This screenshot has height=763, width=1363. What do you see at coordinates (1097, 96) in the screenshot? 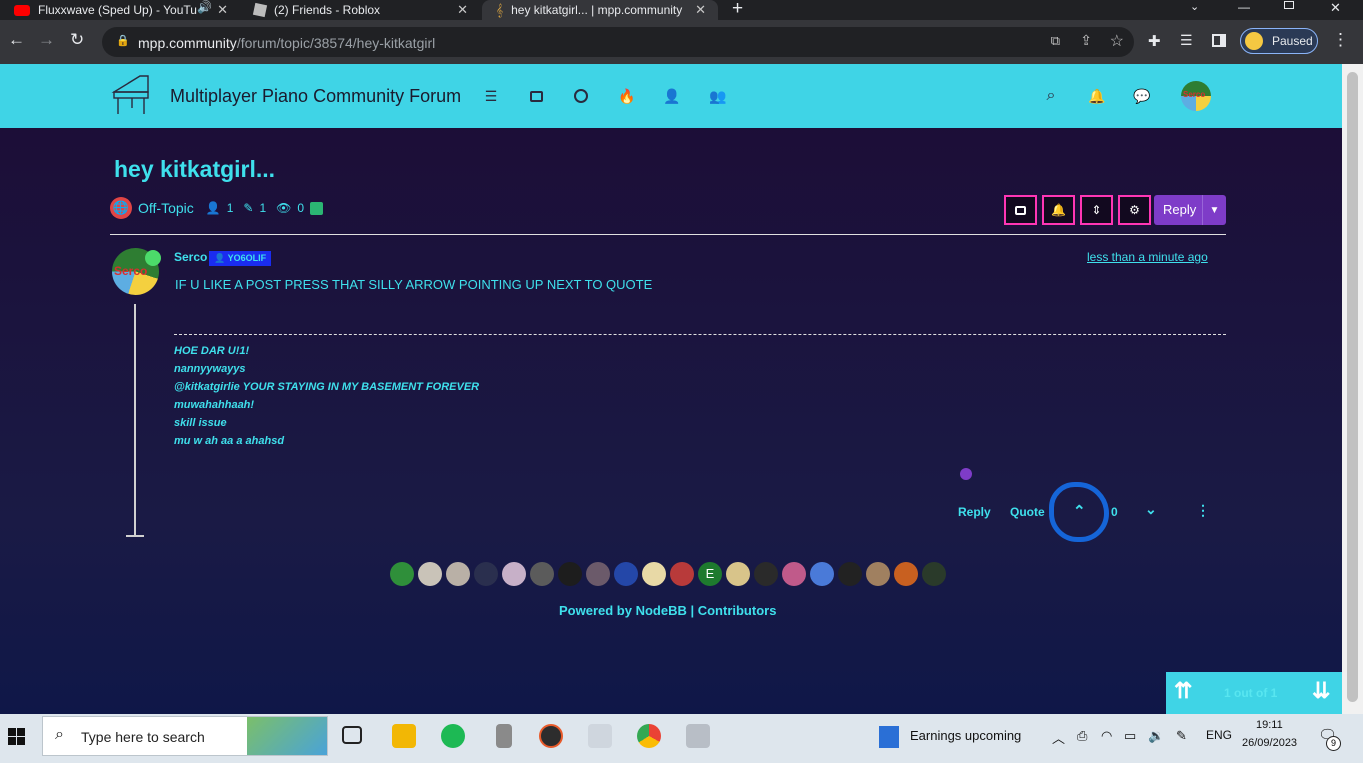
I see `bell-icon: 🔔` at bounding box center [1097, 96].